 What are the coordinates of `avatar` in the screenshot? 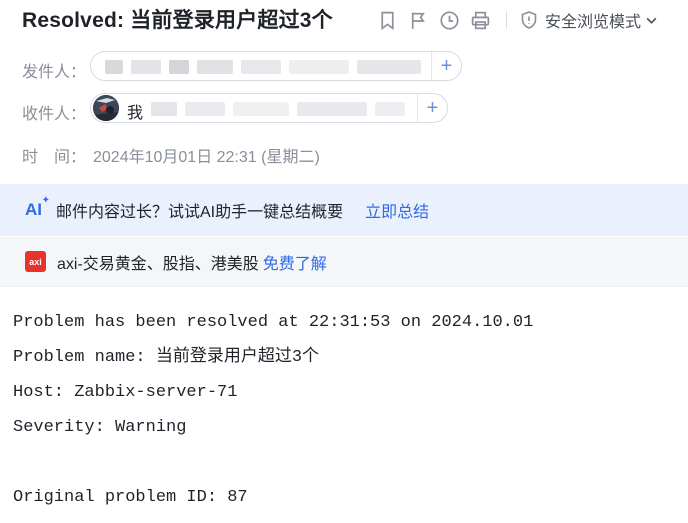 It's located at (106, 108).